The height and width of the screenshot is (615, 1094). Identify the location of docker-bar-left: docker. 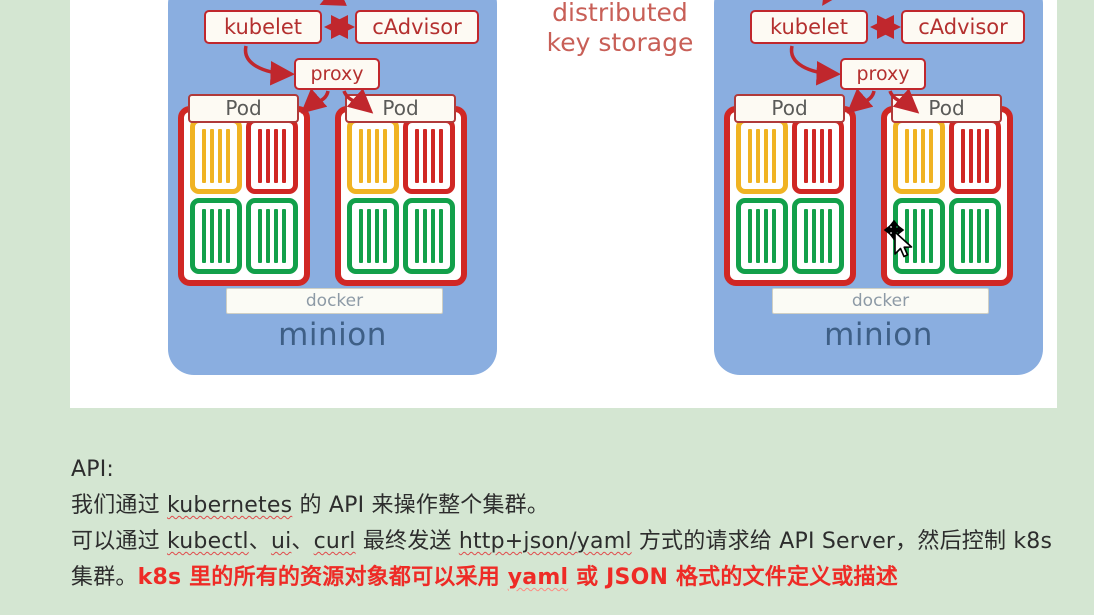
(334, 301).